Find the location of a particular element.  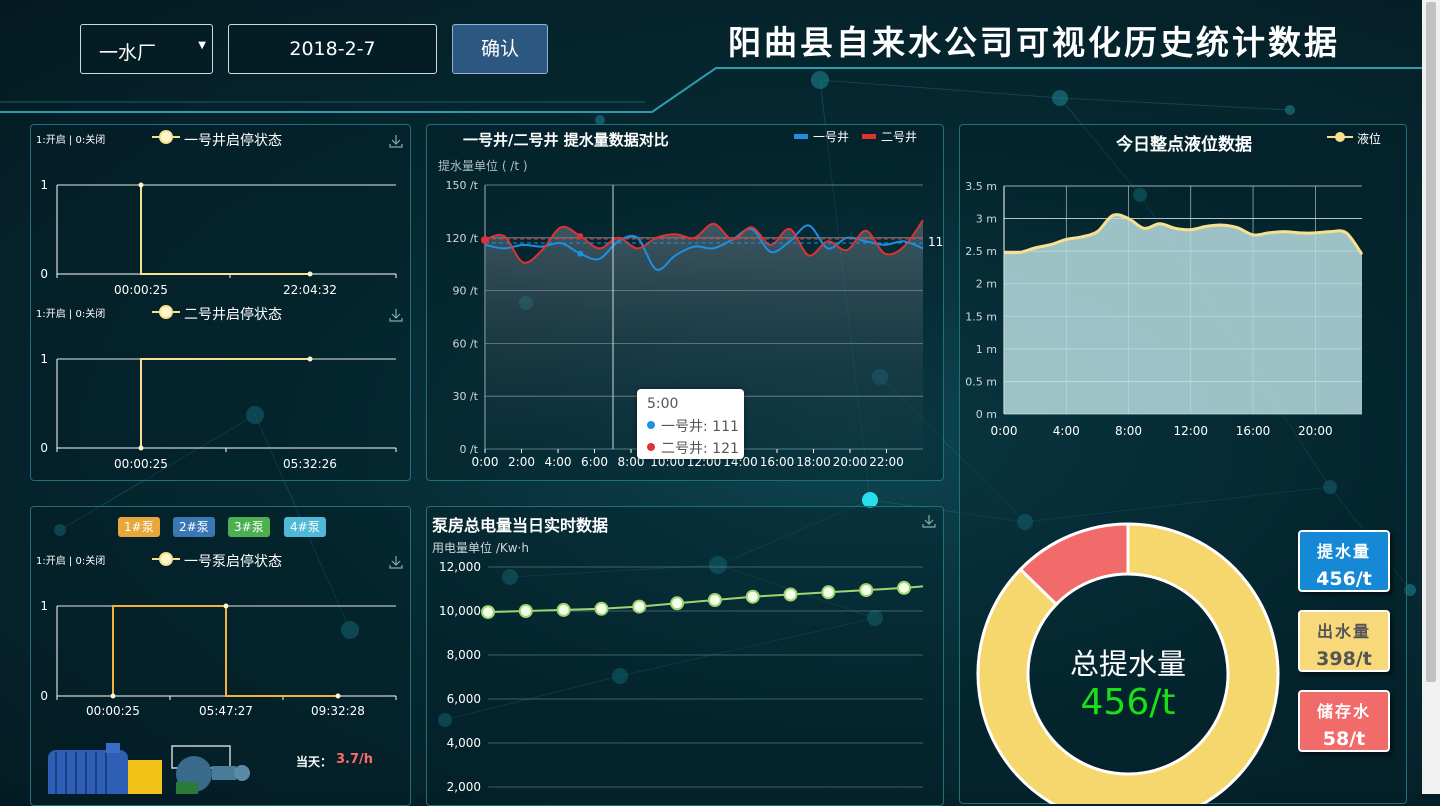

today-label: 当天： is located at coordinates (314, 762).